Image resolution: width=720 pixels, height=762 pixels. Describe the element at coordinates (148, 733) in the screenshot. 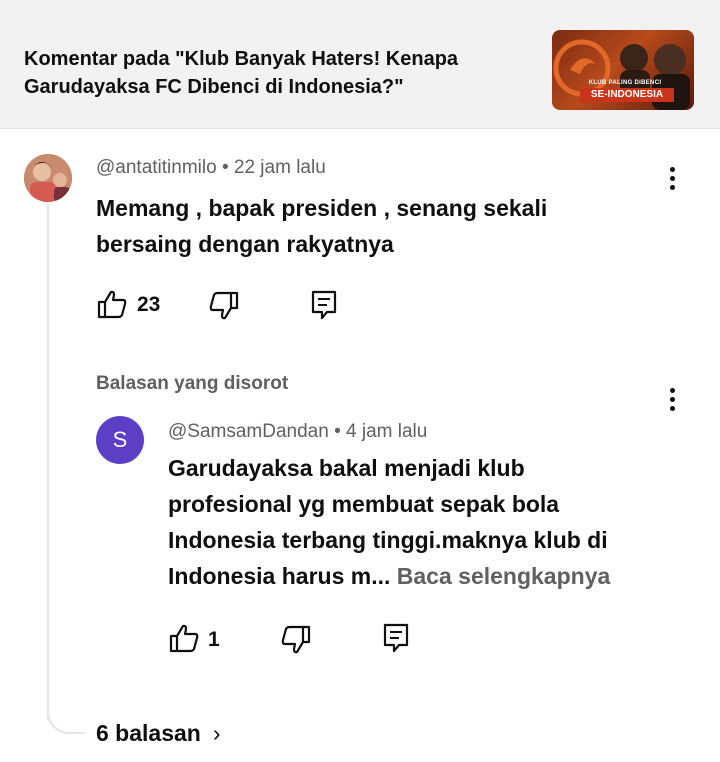

I see `replies-count-label: 6 balasan` at that location.